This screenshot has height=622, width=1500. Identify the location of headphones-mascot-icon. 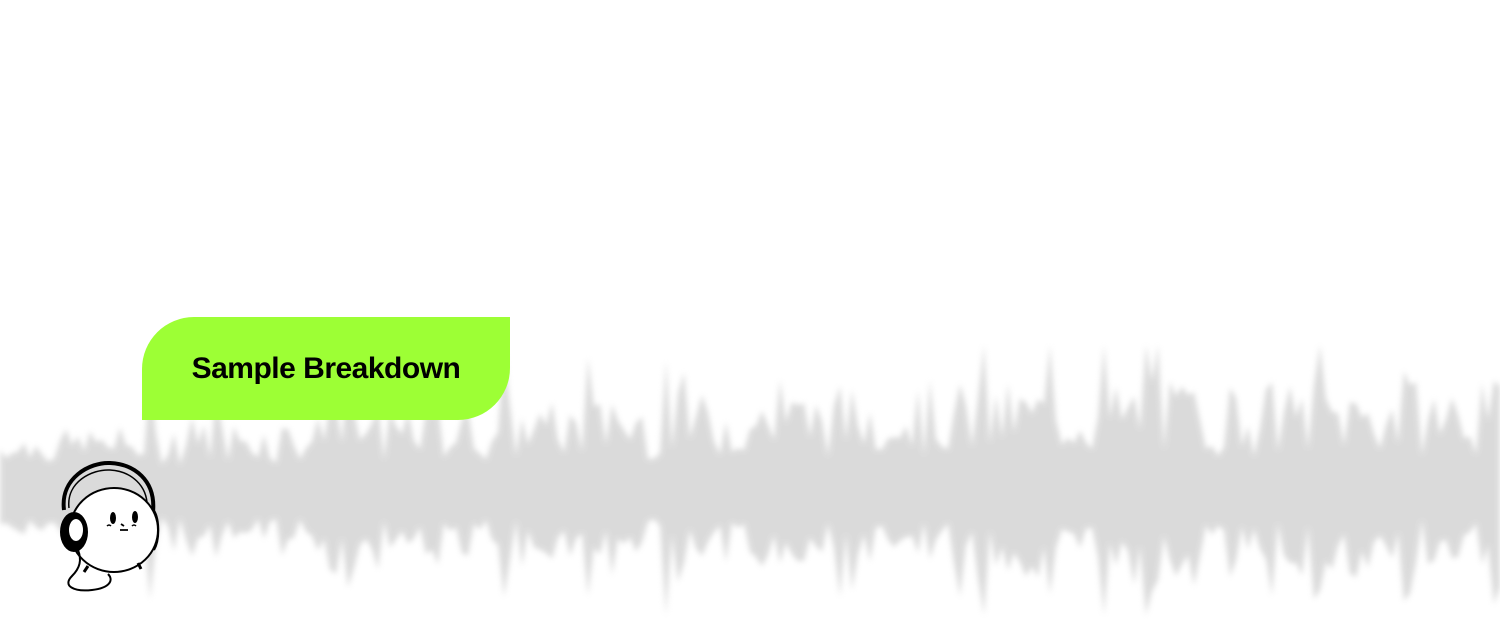
(110, 526).